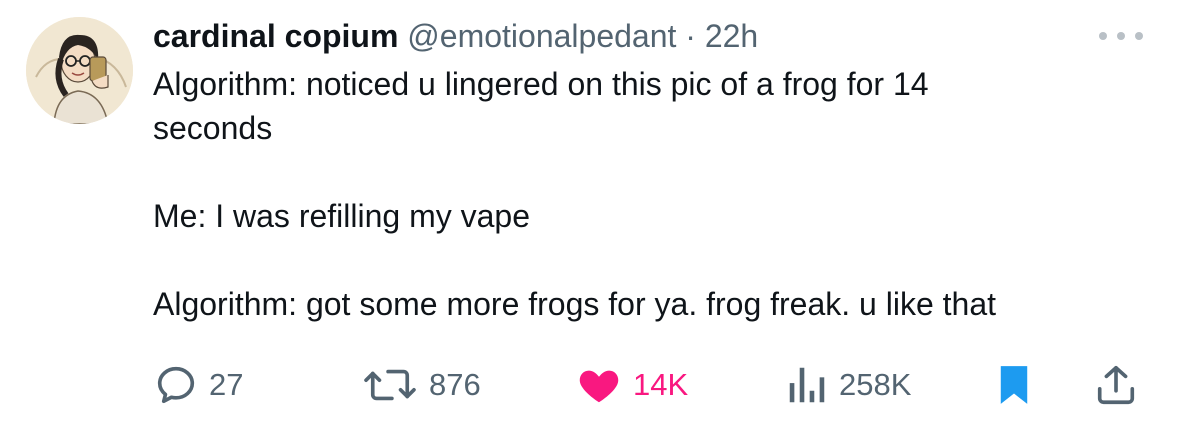 This screenshot has width=1179, height=425. Describe the element at coordinates (807, 385) in the screenshot. I see `views-icon` at that location.